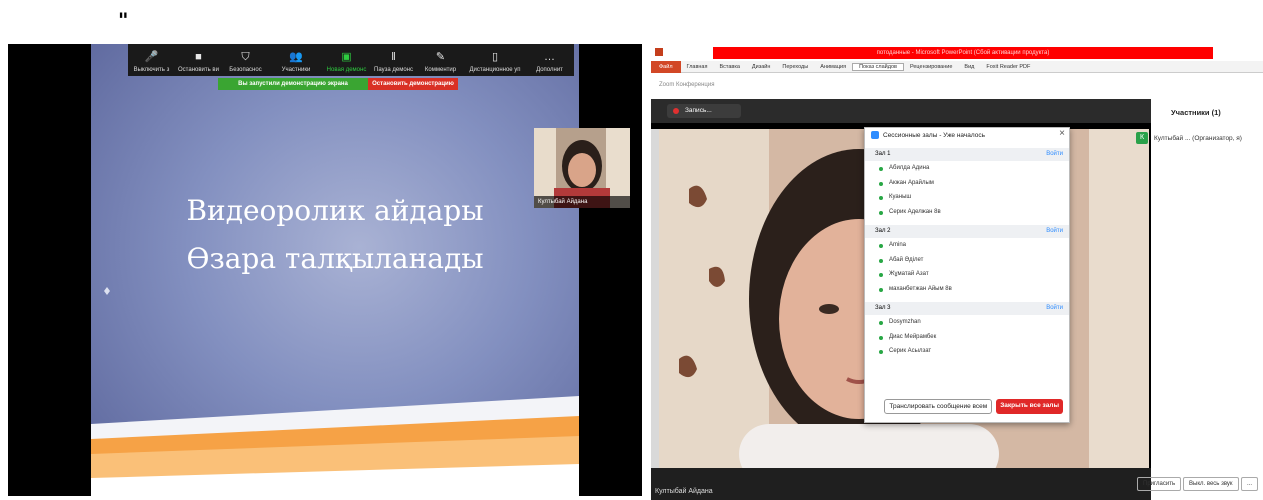  Describe the element at coordinates (666, 66) in the screenshot. I see `ribbon-tab: Файл` at that location.